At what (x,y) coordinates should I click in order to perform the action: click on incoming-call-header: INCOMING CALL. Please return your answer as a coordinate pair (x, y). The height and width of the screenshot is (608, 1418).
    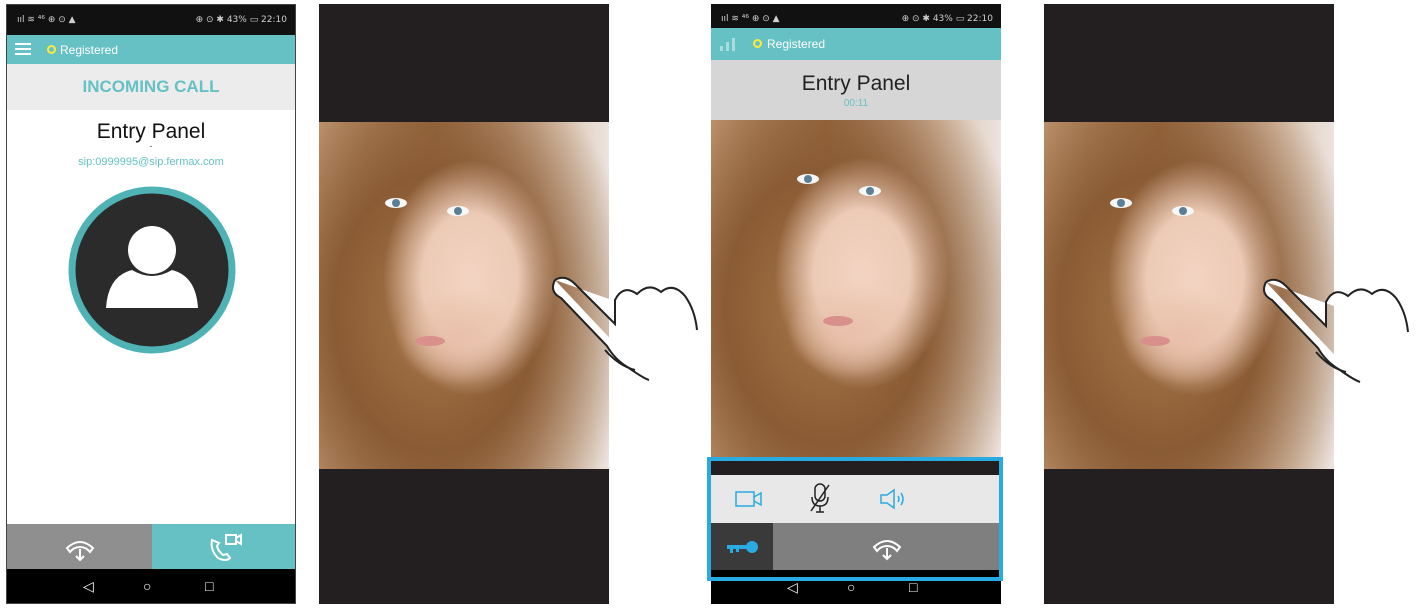
    Looking at the image, I should click on (151, 87).